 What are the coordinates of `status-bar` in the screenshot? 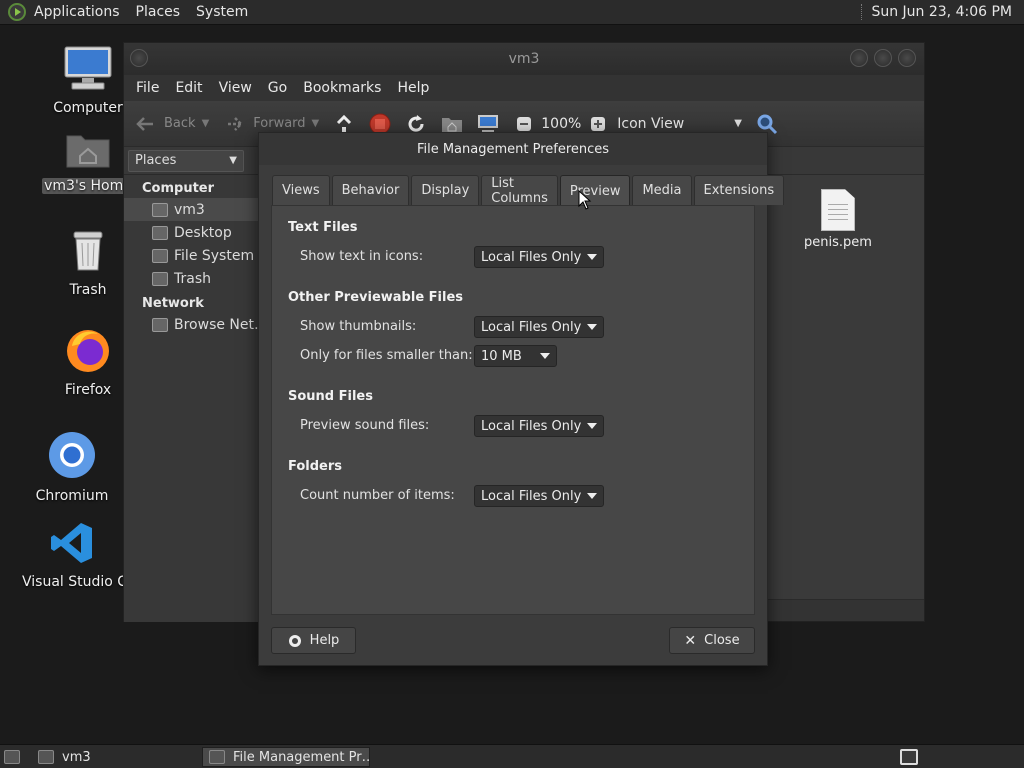 It's located at (846, 610).